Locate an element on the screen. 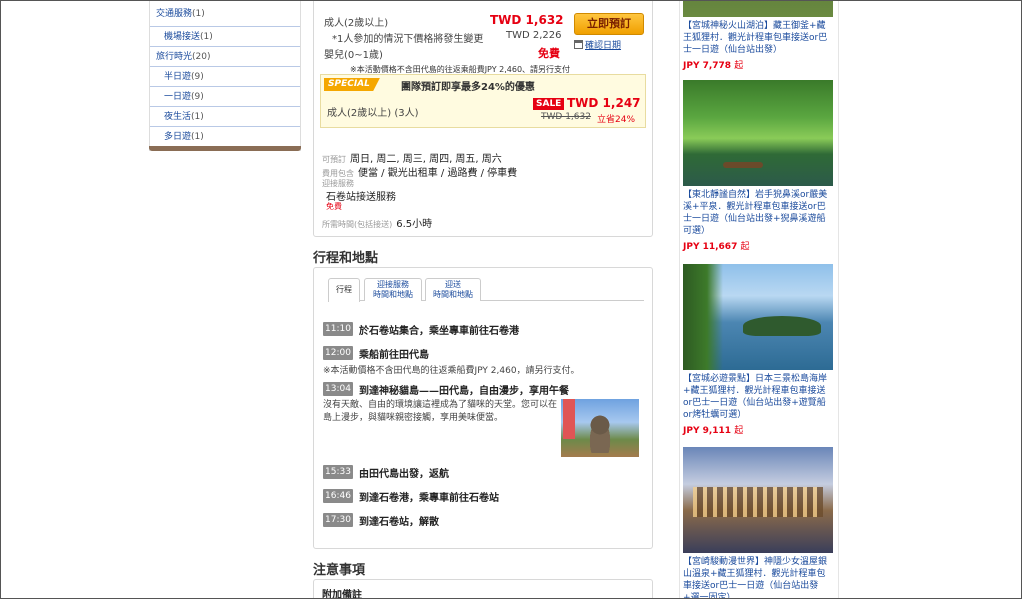  itinerary-tabs: 行程 迎接服務 時間和地點 迎送 時間和地點 is located at coordinates (486, 290).